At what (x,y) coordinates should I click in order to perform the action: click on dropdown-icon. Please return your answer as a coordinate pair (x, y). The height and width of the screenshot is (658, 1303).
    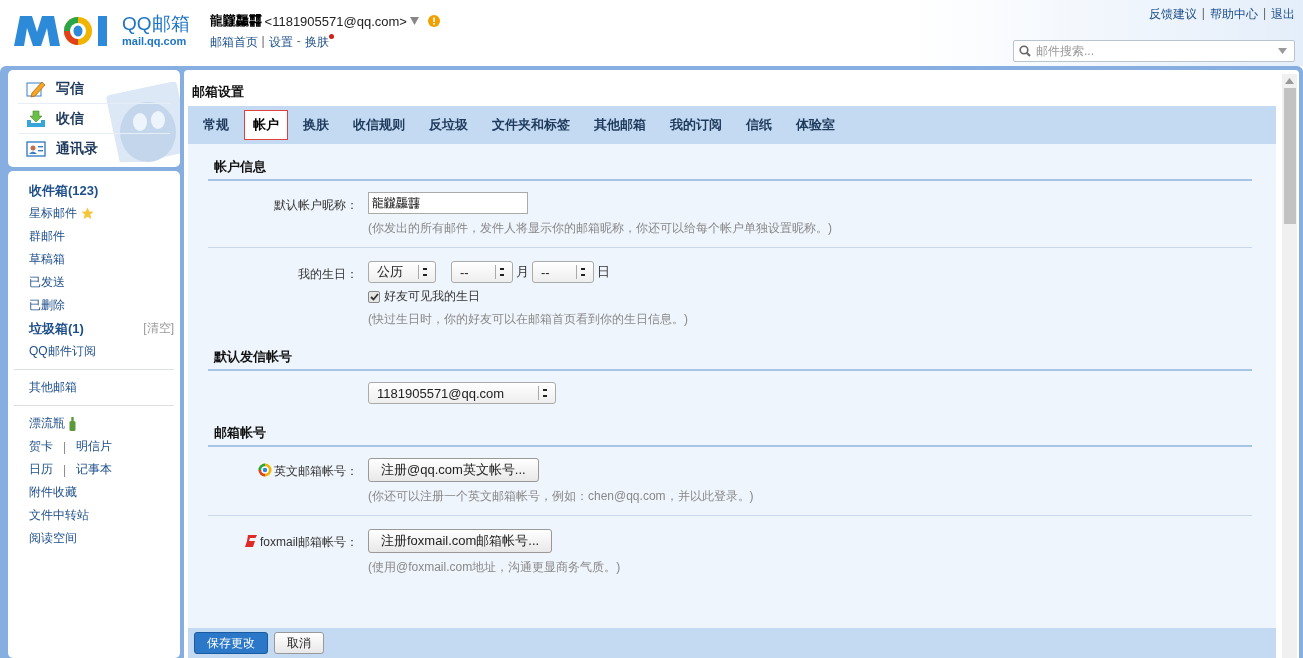
    Looking at the image, I should click on (1282, 51).